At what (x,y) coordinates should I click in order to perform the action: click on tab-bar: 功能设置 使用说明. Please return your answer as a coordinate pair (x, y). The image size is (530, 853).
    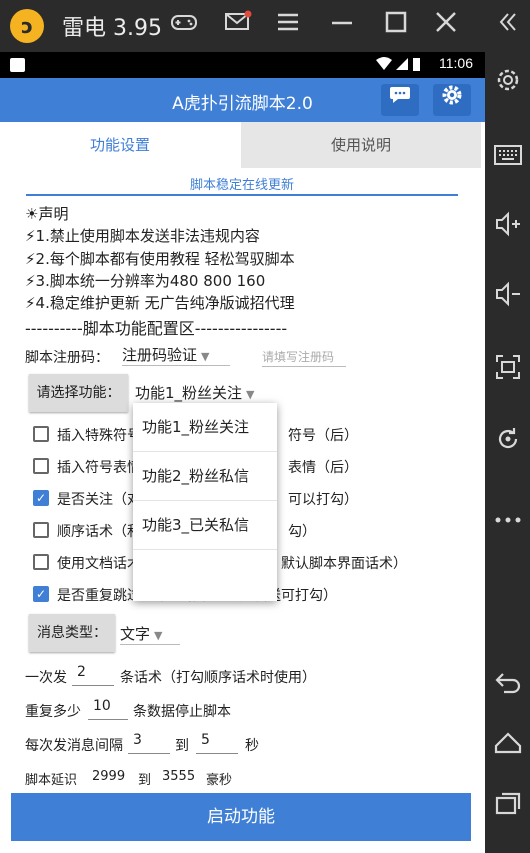
    Looking at the image, I should click on (242, 145).